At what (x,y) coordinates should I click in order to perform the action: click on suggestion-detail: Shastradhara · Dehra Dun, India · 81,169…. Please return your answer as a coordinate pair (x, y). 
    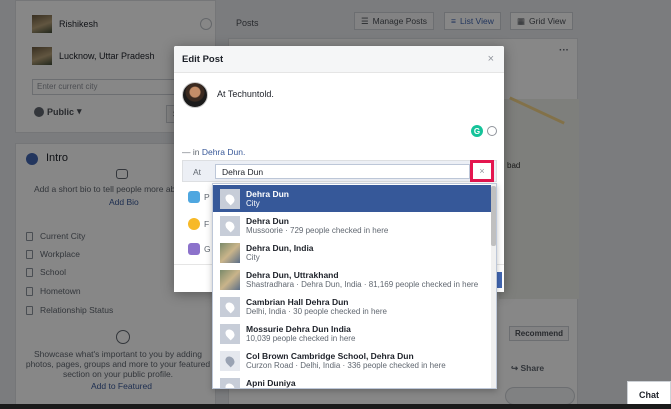
    Looking at the image, I should click on (362, 284).